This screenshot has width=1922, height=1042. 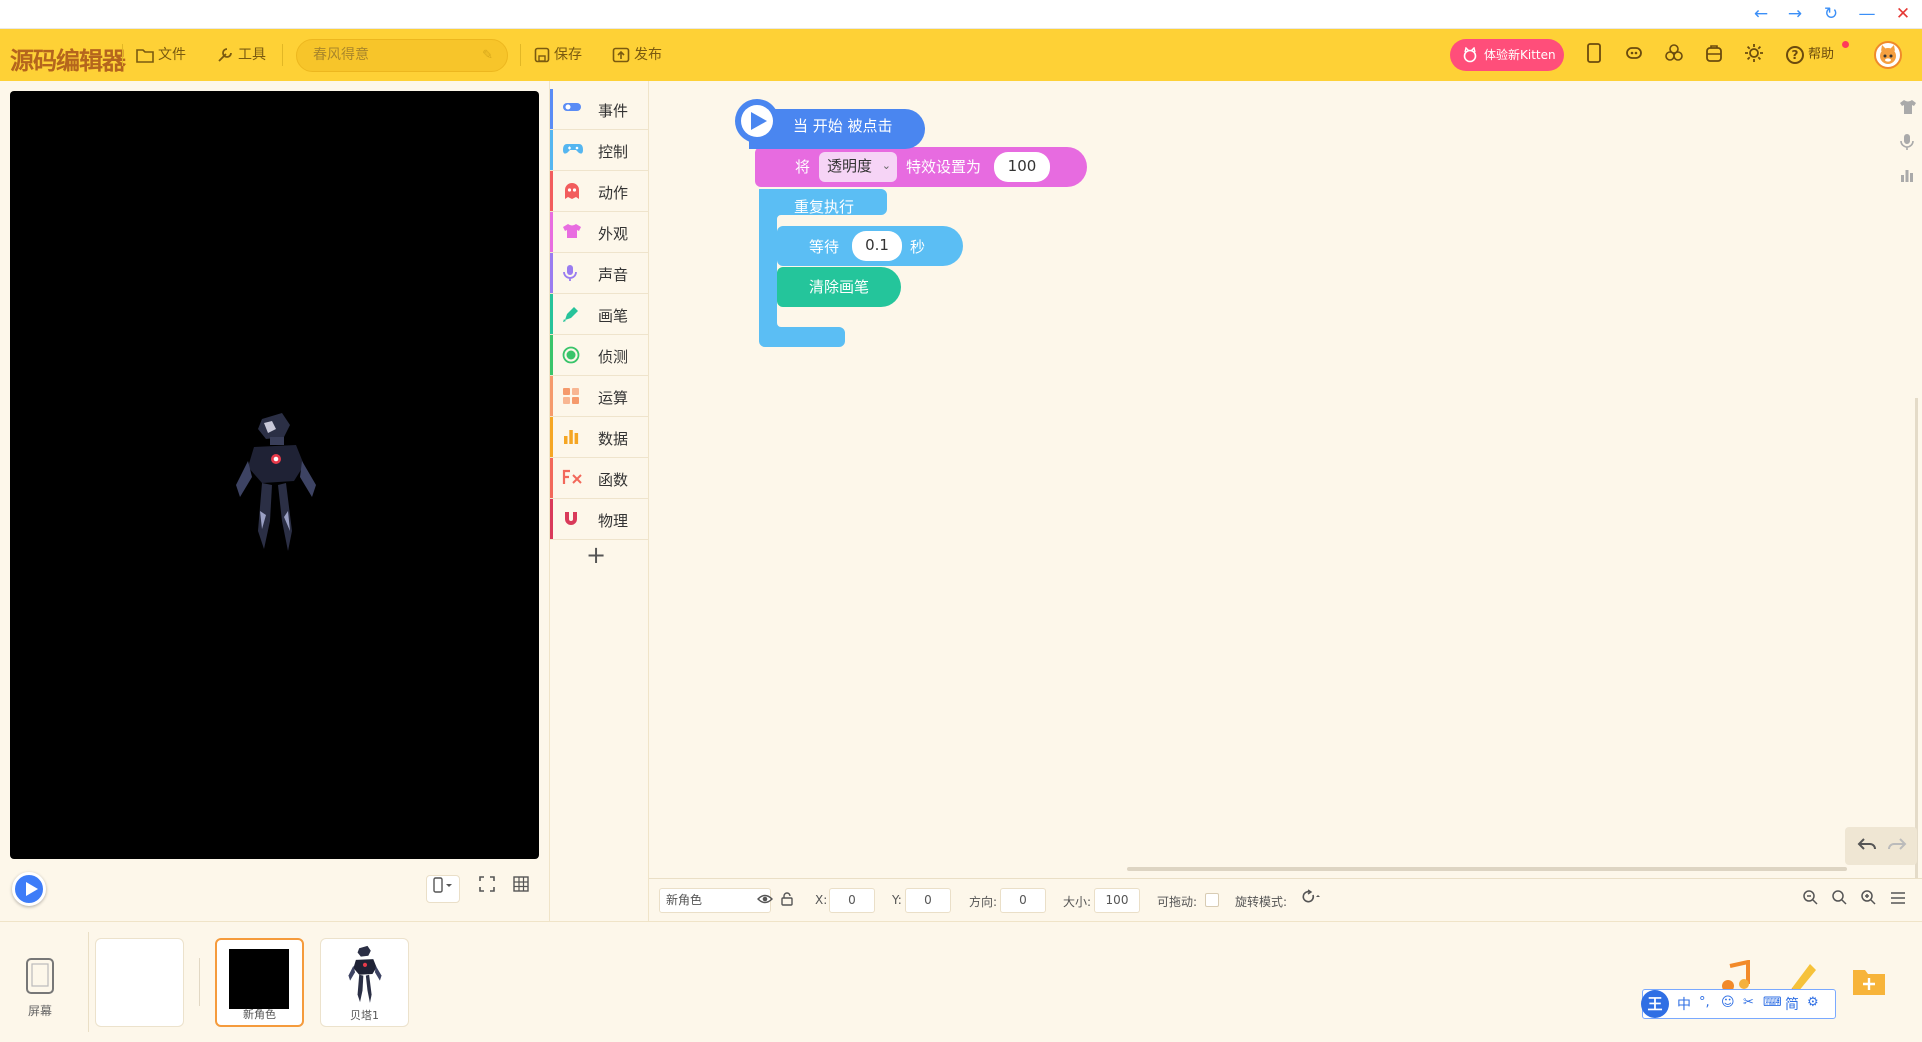 I want to click on window-titlebar: ← → ↻ — ✕, so click(x=961, y=14).